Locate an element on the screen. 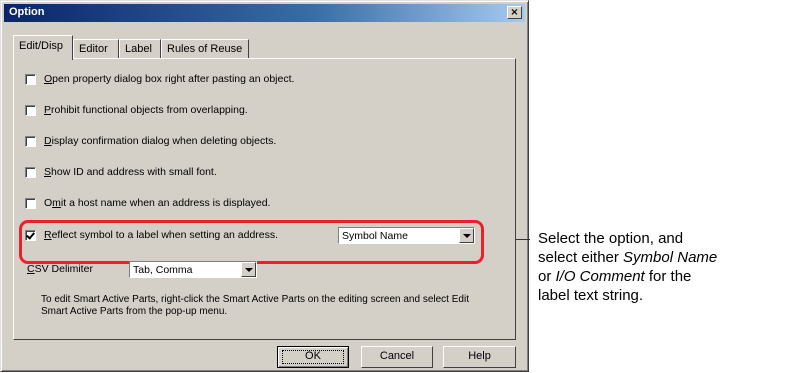 Image resolution: width=793 pixels, height=373 pixels. tab-edit-disp: Edit/Disp is located at coordinates (43, 47).